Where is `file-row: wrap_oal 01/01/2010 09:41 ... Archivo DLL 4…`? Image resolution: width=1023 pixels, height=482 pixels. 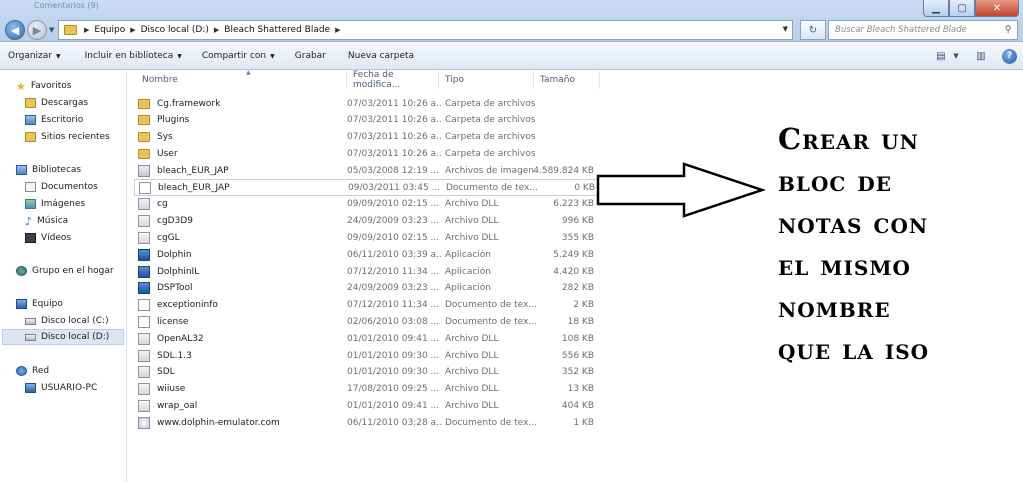 file-row: wrap_oal 01/01/2010 09:41 ... Archivo DLL 4… is located at coordinates (367, 405).